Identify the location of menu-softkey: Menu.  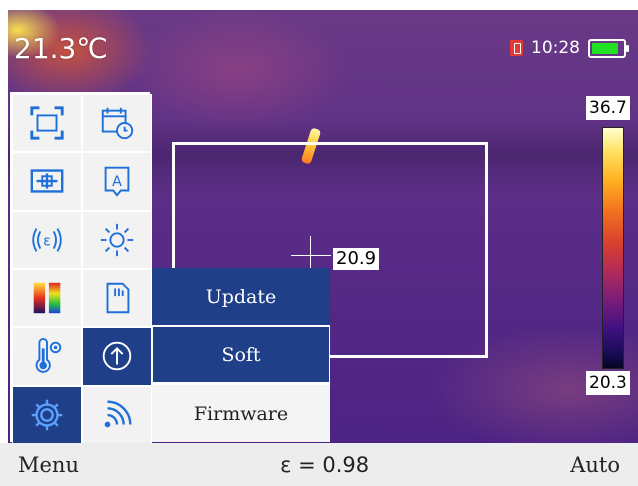
(48, 465).